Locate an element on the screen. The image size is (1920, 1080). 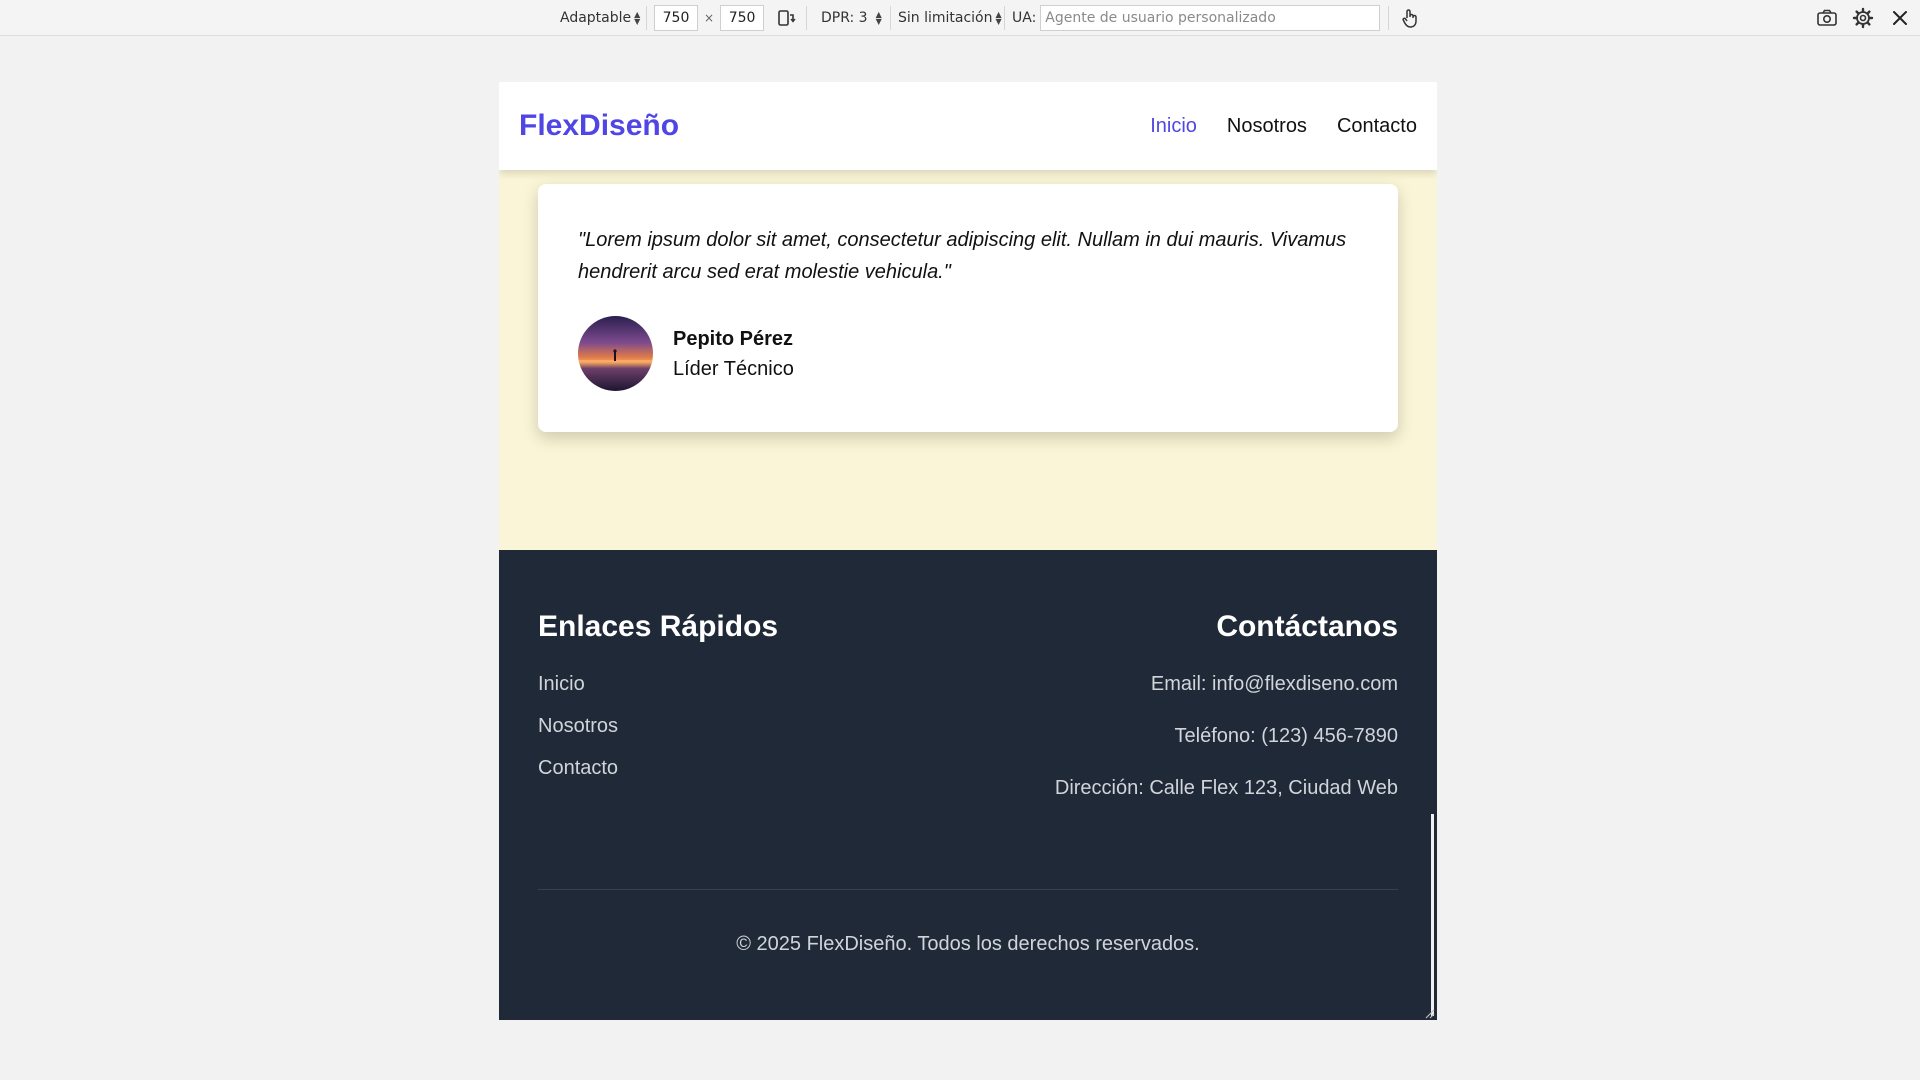
touch-button is located at coordinates (1410, 18).